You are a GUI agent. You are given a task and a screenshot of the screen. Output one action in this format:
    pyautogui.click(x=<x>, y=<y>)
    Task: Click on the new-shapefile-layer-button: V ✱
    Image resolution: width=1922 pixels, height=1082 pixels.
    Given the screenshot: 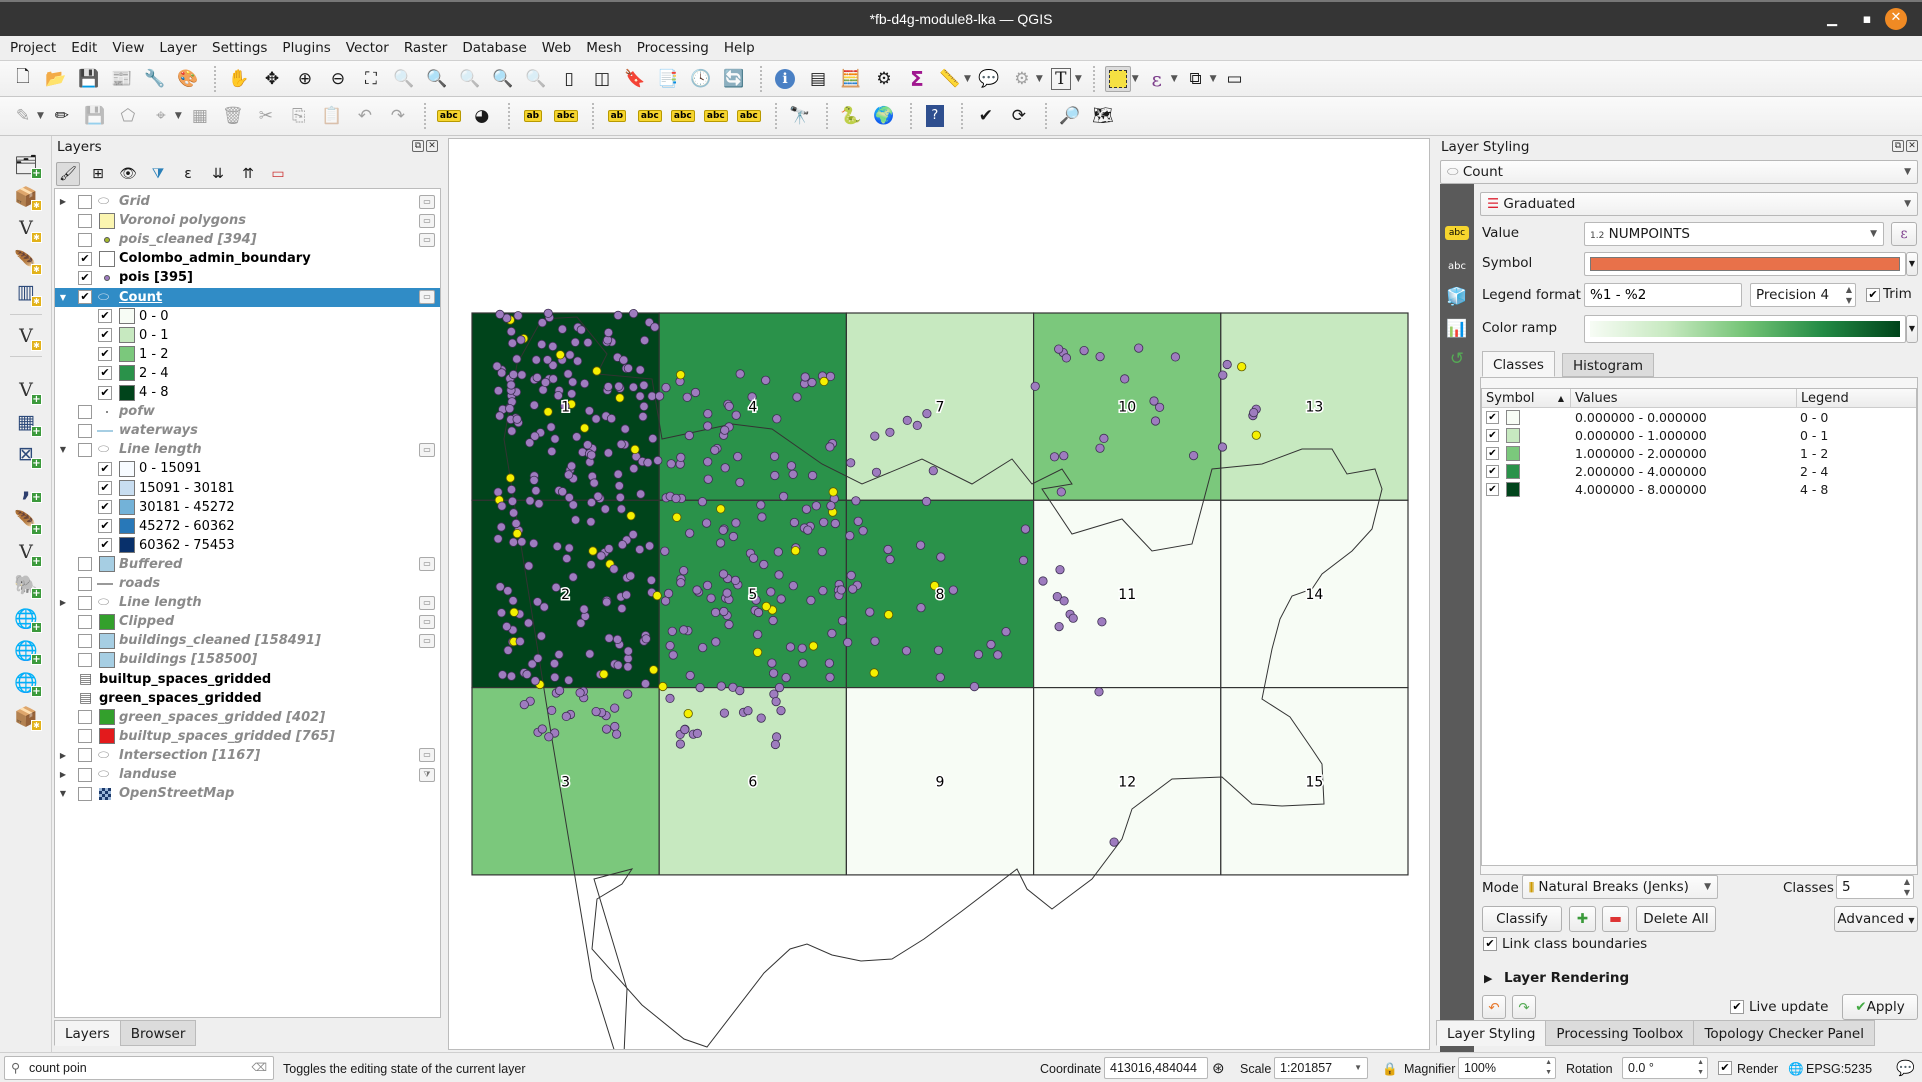 What is the action you would take?
    pyautogui.click(x=27, y=228)
    